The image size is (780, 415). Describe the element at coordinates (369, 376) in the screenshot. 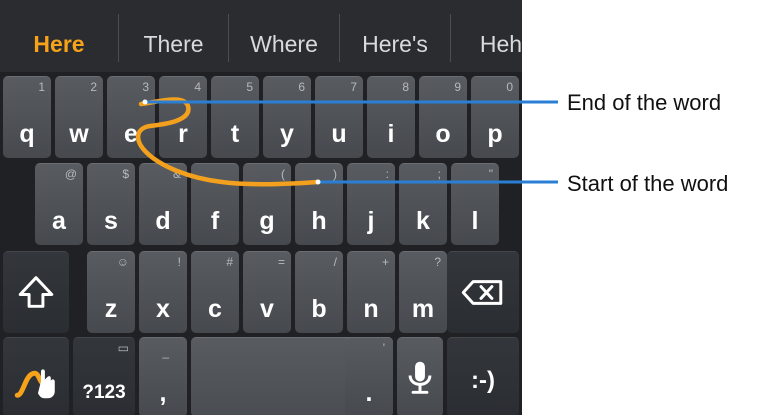

I see `period-key: ' .` at that location.